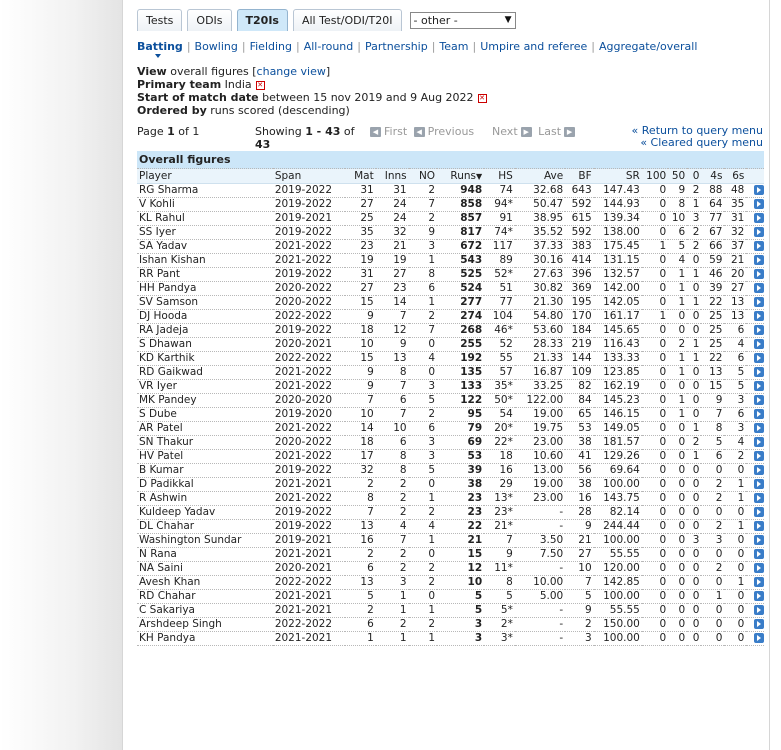 Image resolution: width=781 pixels, height=750 pixels. What do you see at coordinates (392, 176) in the screenshot?
I see `col-inns: Inns` at bounding box center [392, 176].